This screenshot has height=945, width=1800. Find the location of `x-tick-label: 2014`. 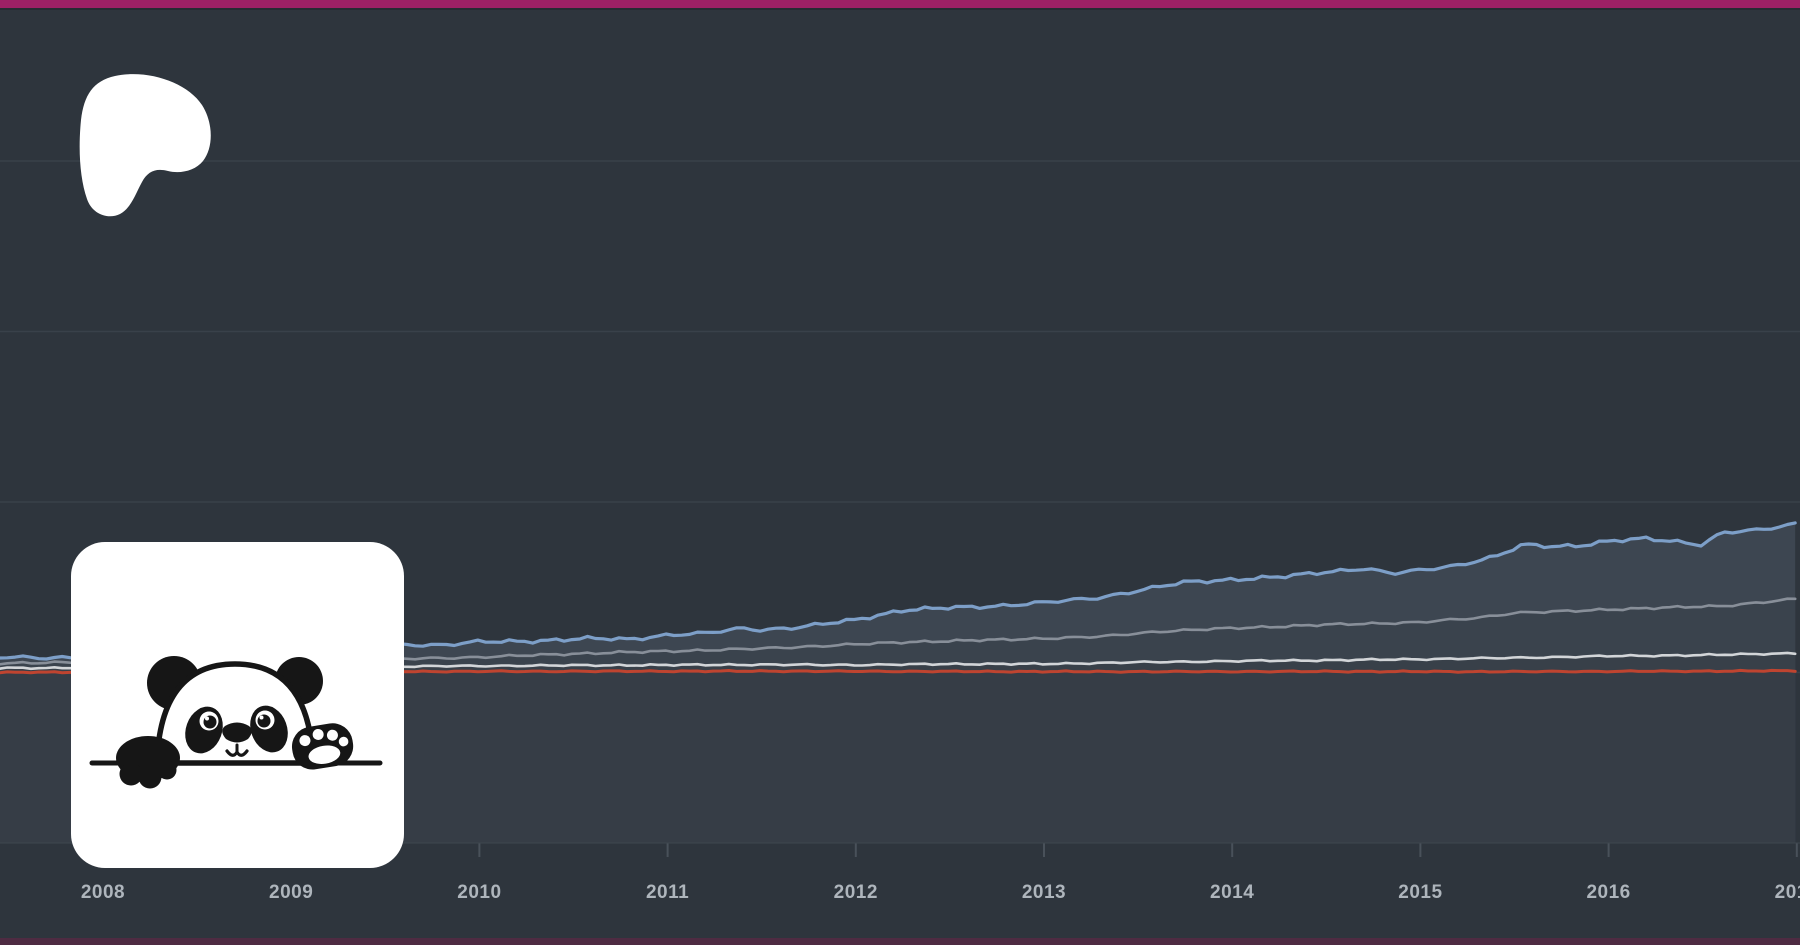

x-tick-label: 2014 is located at coordinates (1232, 892).